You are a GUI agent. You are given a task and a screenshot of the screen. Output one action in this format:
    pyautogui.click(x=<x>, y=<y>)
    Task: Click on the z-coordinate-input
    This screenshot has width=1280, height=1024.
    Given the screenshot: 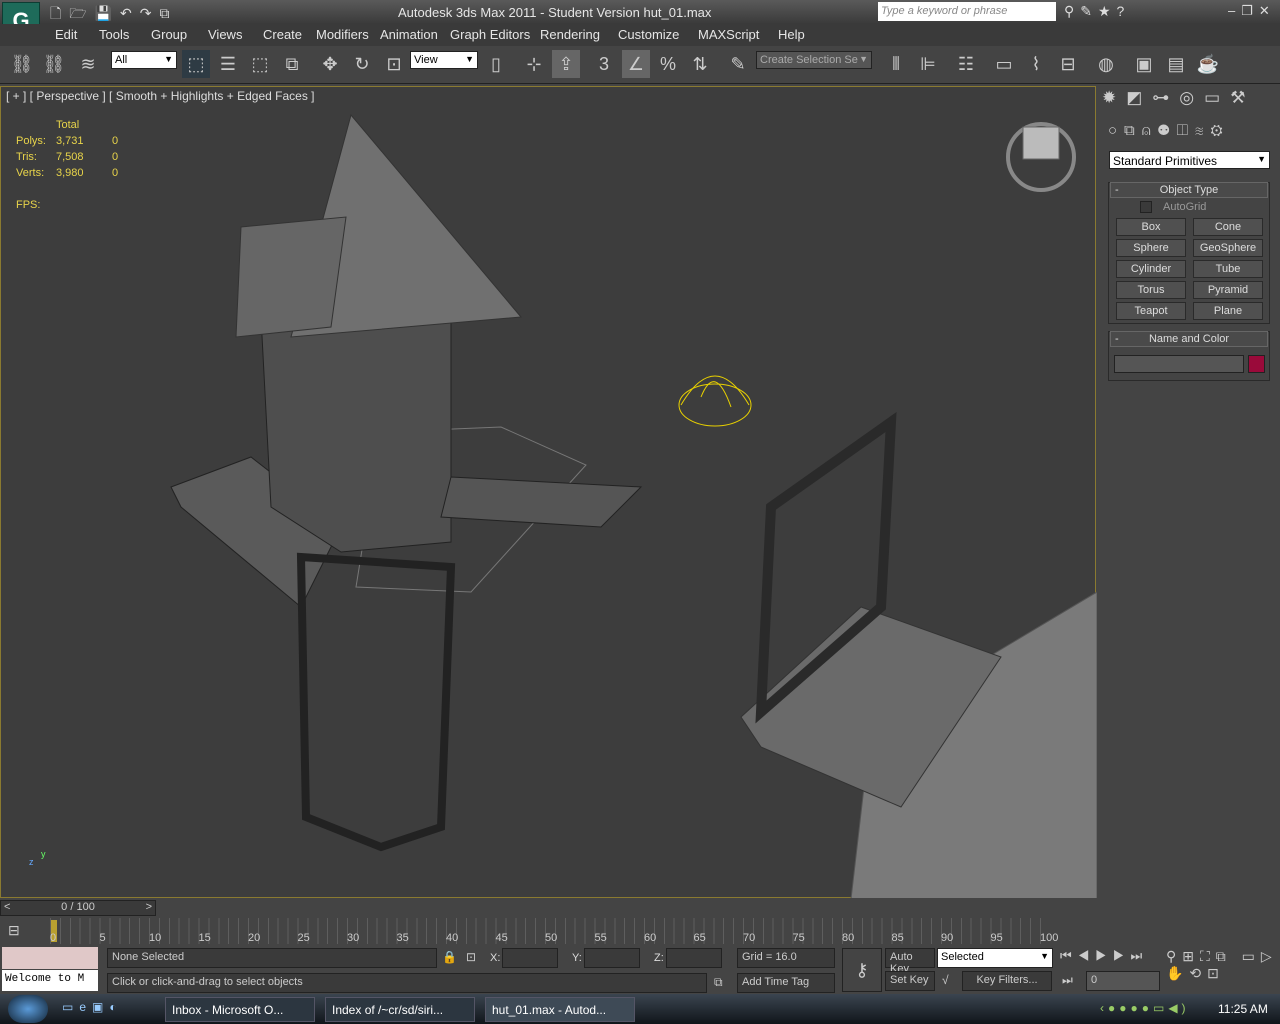 What is the action you would take?
    pyautogui.click(x=694, y=958)
    